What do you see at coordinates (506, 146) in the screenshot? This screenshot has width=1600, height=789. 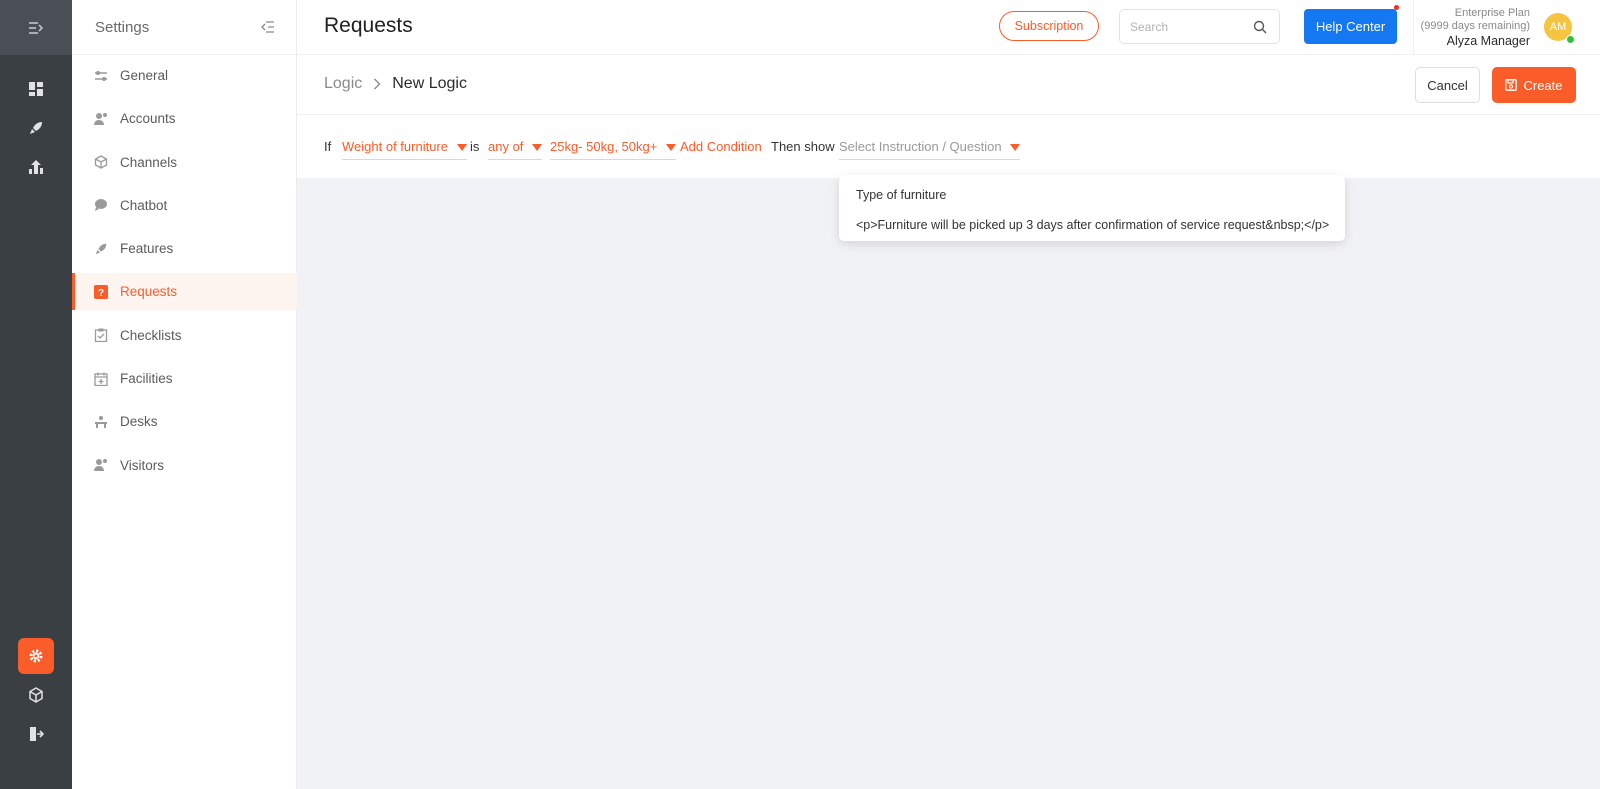 I see `condition-operator-value: any of` at bounding box center [506, 146].